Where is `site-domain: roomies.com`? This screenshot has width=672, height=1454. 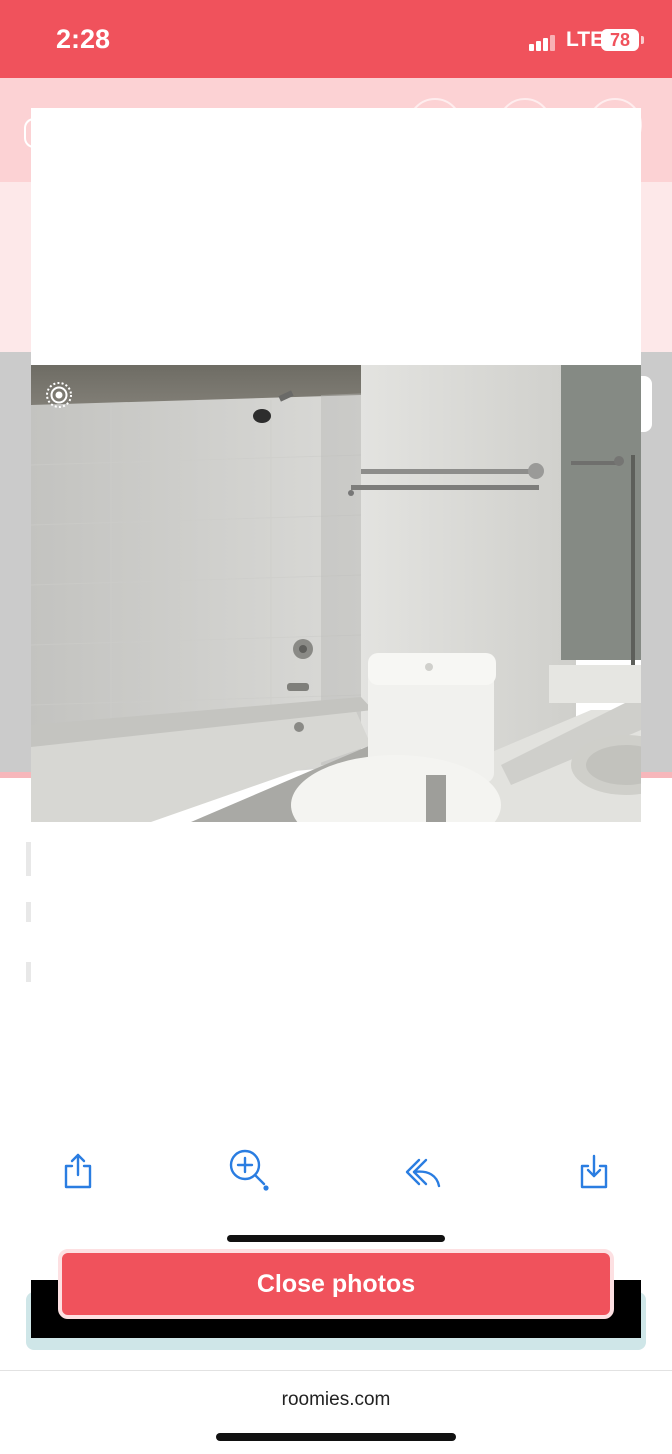
site-domain: roomies.com is located at coordinates (336, 1400).